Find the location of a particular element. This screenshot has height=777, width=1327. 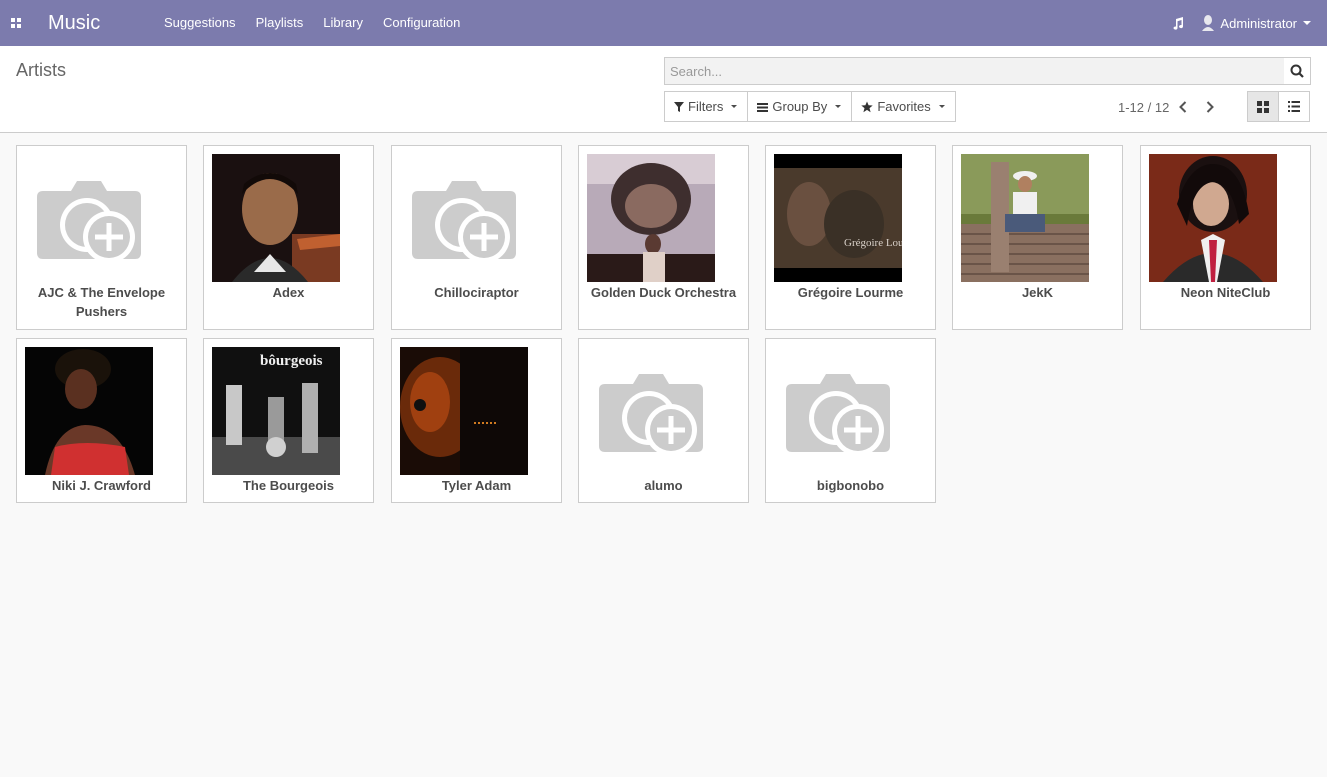

artist-card: Neon NiteClub is located at coordinates (1225, 237).